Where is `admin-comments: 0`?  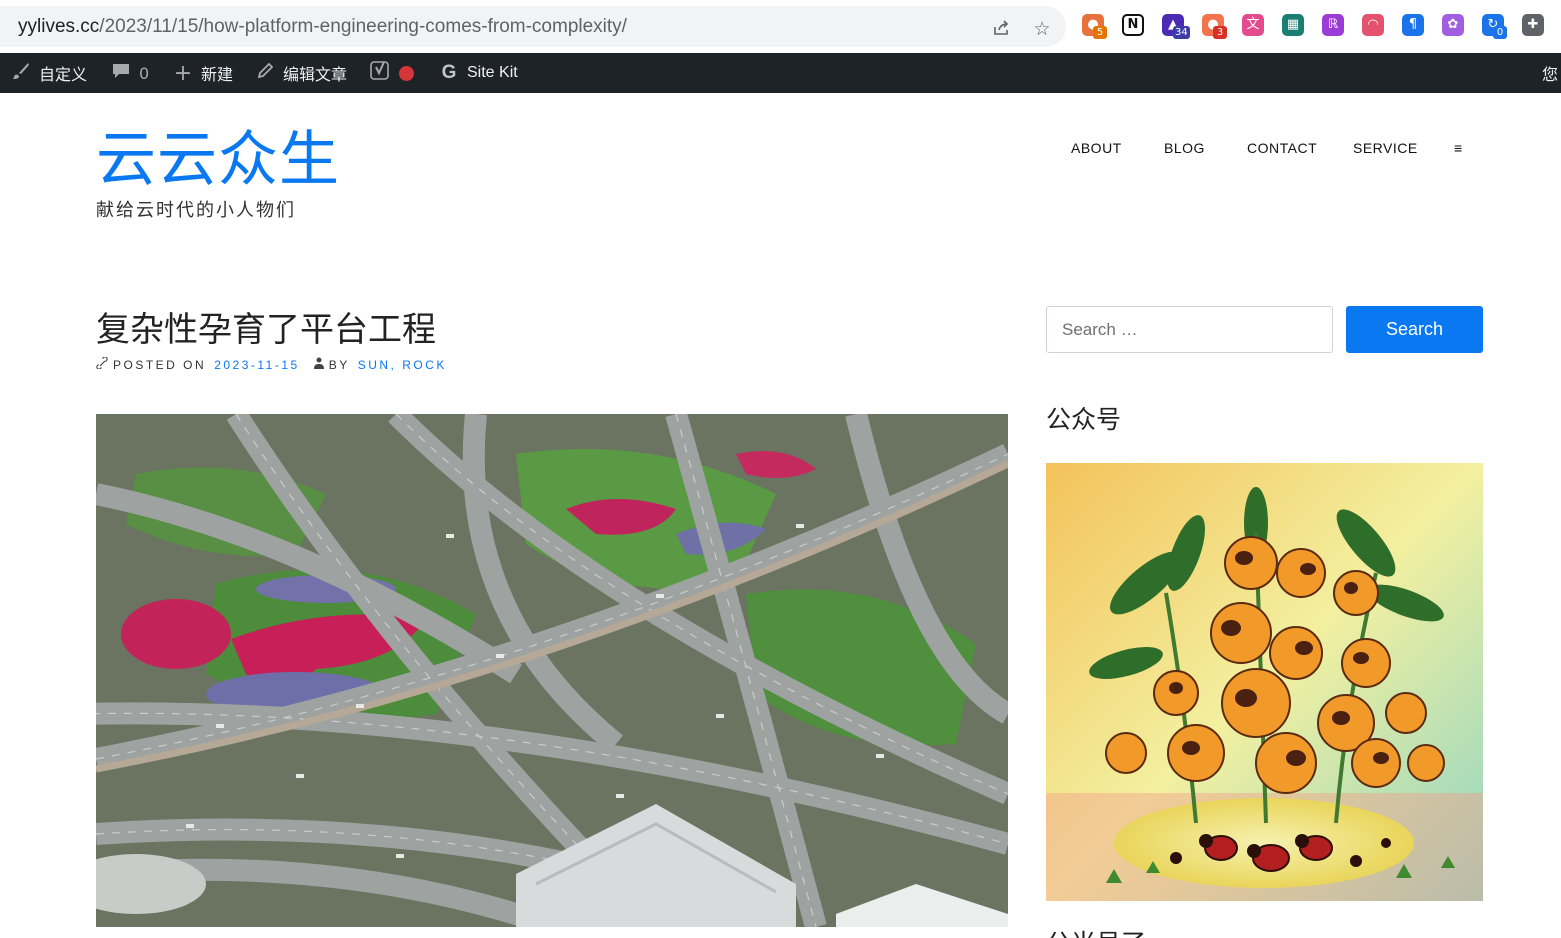 admin-comments: 0 is located at coordinates (129, 73).